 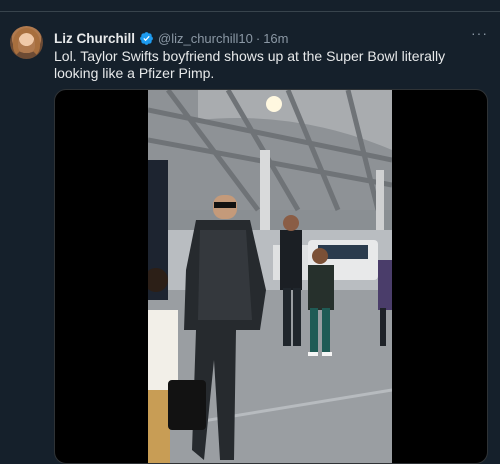 What do you see at coordinates (205, 38) in the screenshot?
I see `author-handle: @liz_churchill10` at bounding box center [205, 38].